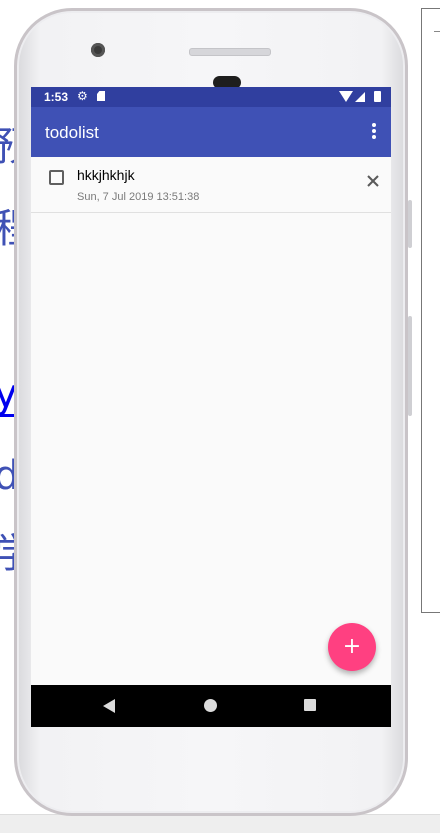 This screenshot has width=440, height=833. What do you see at coordinates (410, 224) in the screenshot?
I see `volume-button` at bounding box center [410, 224].